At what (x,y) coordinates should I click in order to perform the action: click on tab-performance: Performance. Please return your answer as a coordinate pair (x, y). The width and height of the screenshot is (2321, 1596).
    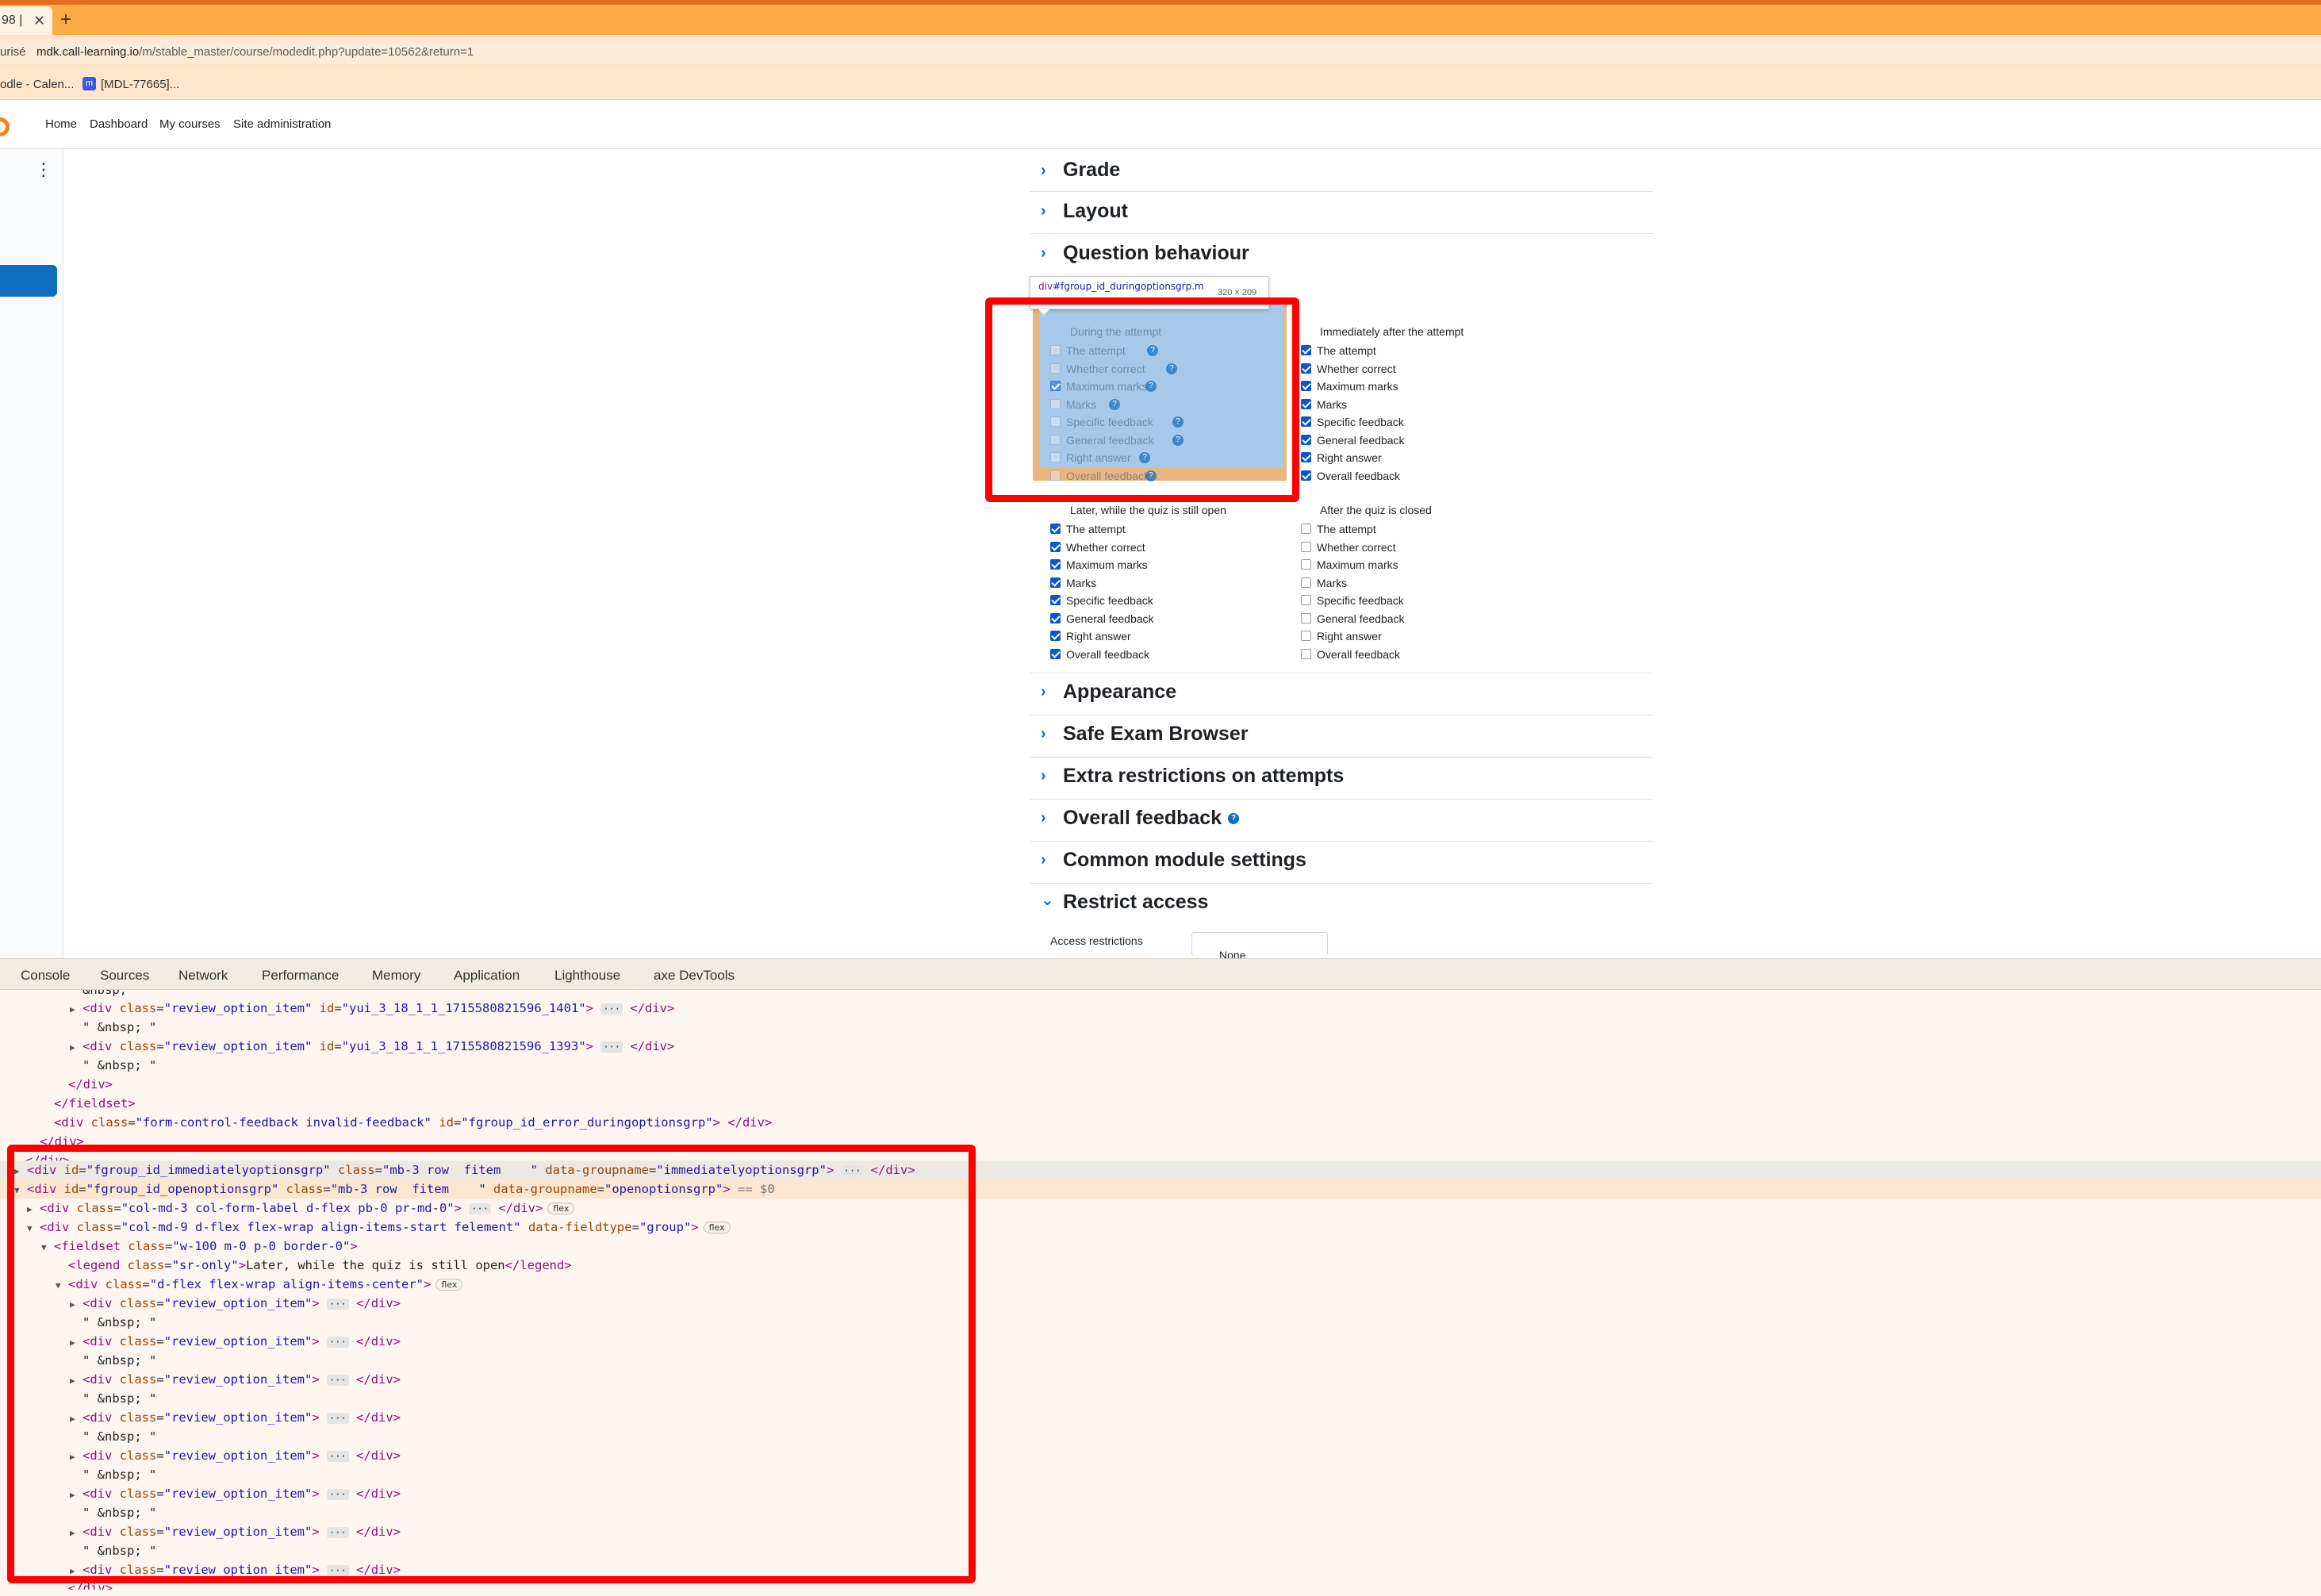
    Looking at the image, I should click on (300, 976).